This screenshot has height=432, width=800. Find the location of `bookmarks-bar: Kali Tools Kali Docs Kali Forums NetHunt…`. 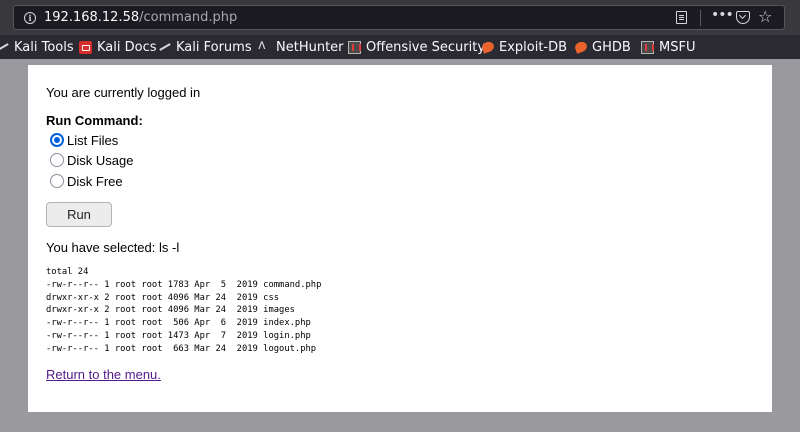

bookmarks-bar: Kali Tools Kali Docs Kali Forums NetHunt… is located at coordinates (400, 47).